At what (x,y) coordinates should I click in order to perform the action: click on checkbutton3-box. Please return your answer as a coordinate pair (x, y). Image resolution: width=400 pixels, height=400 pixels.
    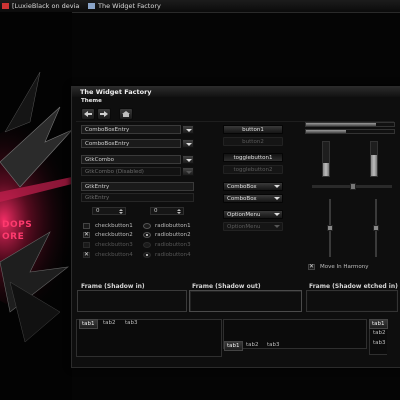
    Looking at the image, I should click on (86, 245).